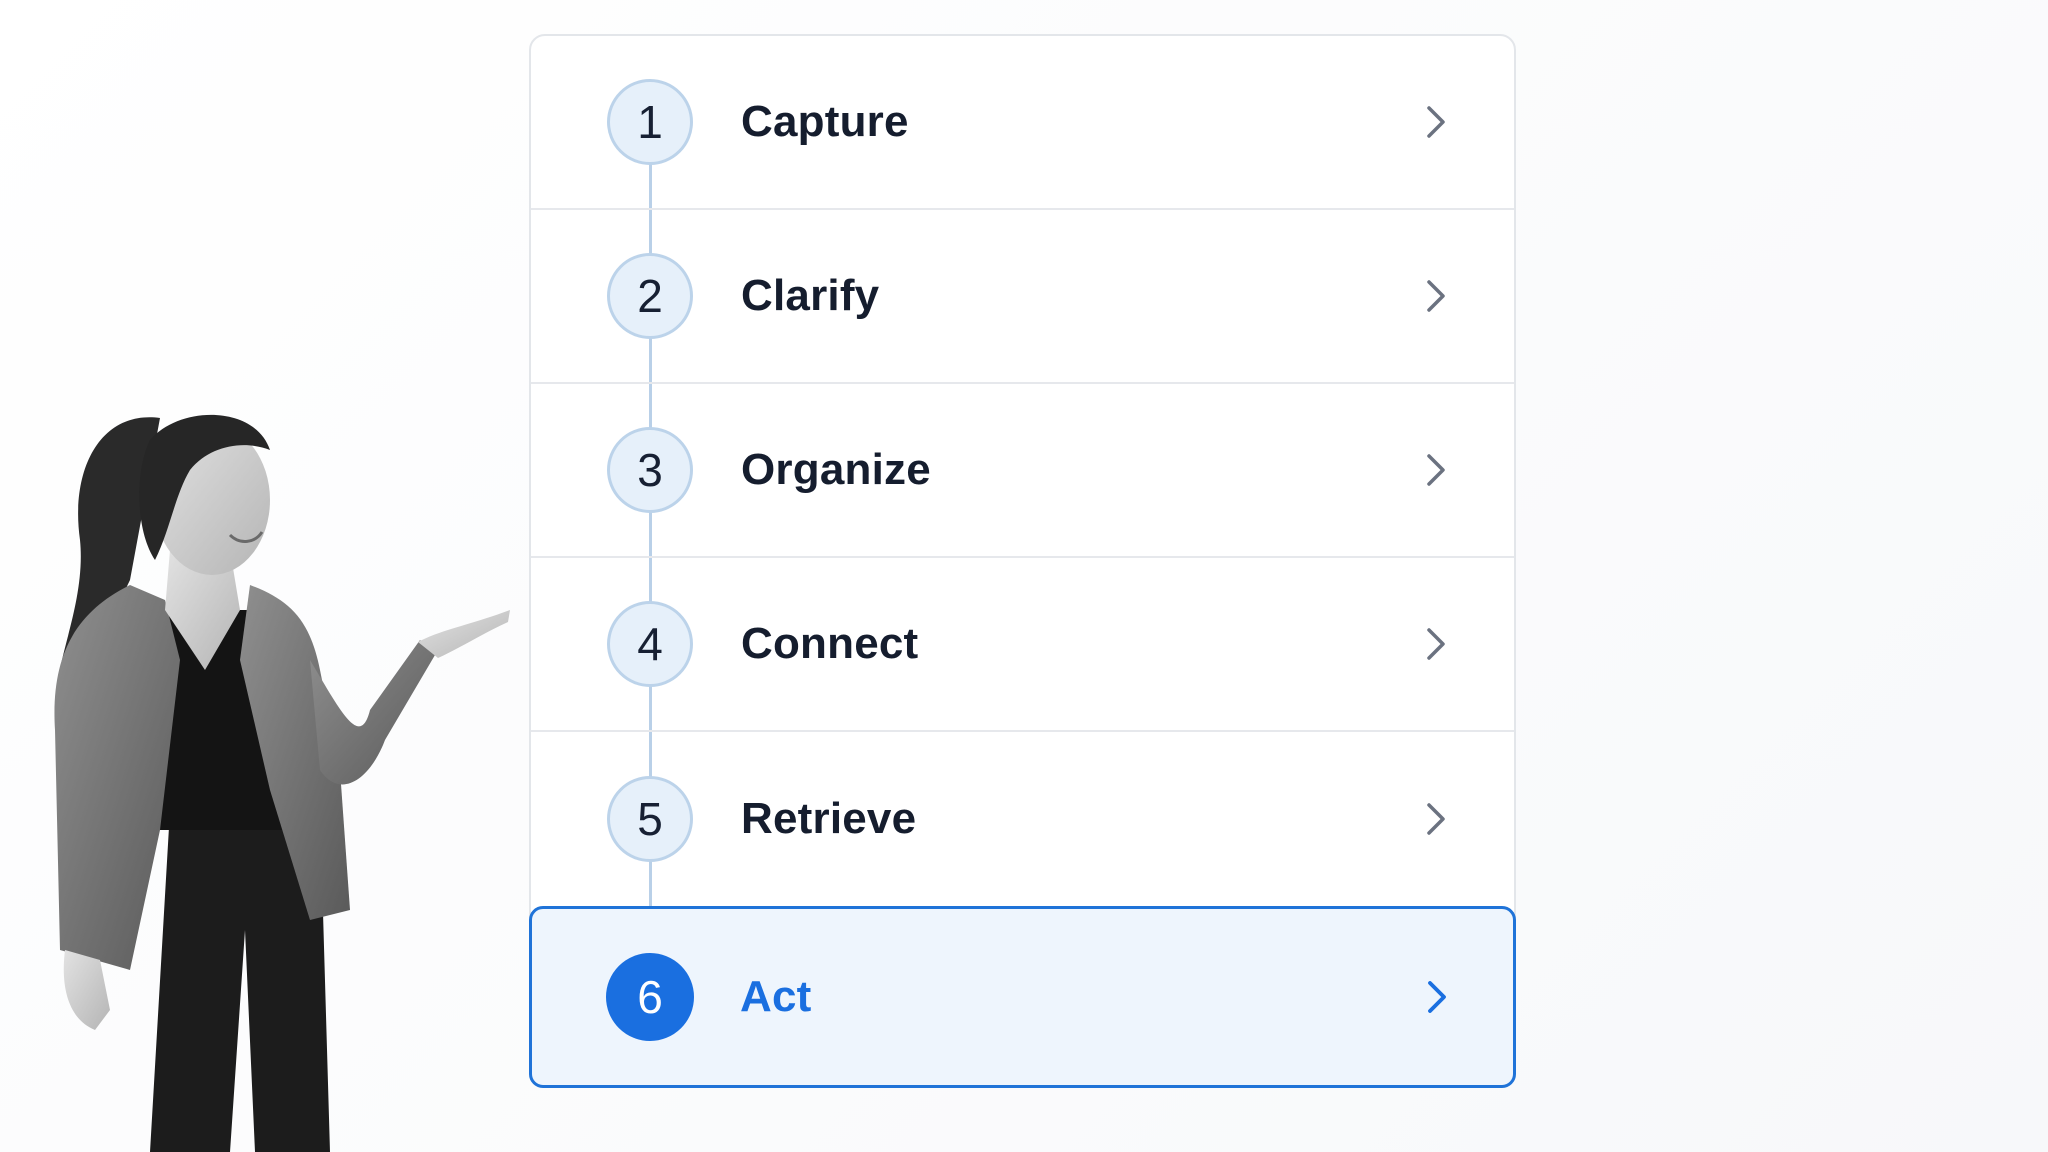  I want to click on step-item-organize: 3 Organize, so click(1022, 471).